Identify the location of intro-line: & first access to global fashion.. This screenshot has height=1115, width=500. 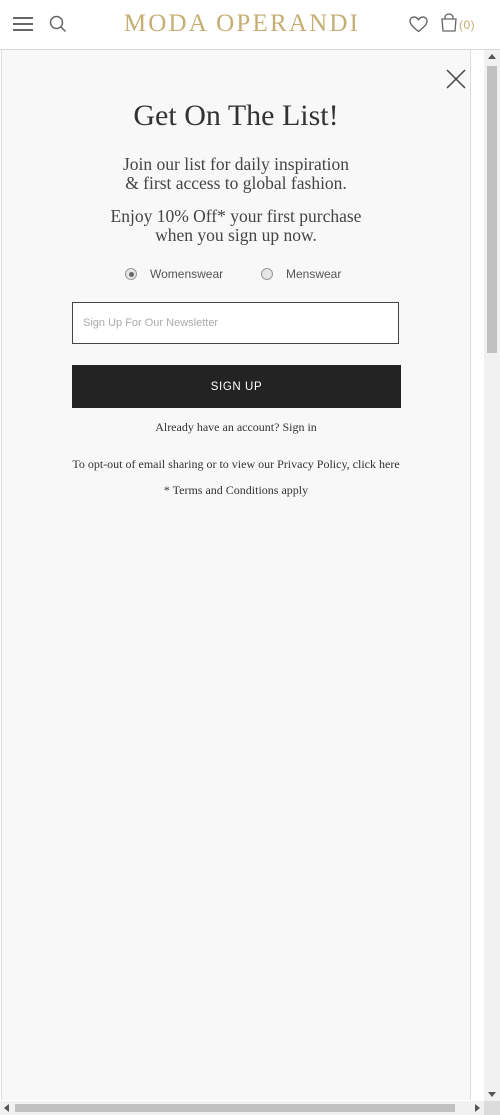
(236, 183).